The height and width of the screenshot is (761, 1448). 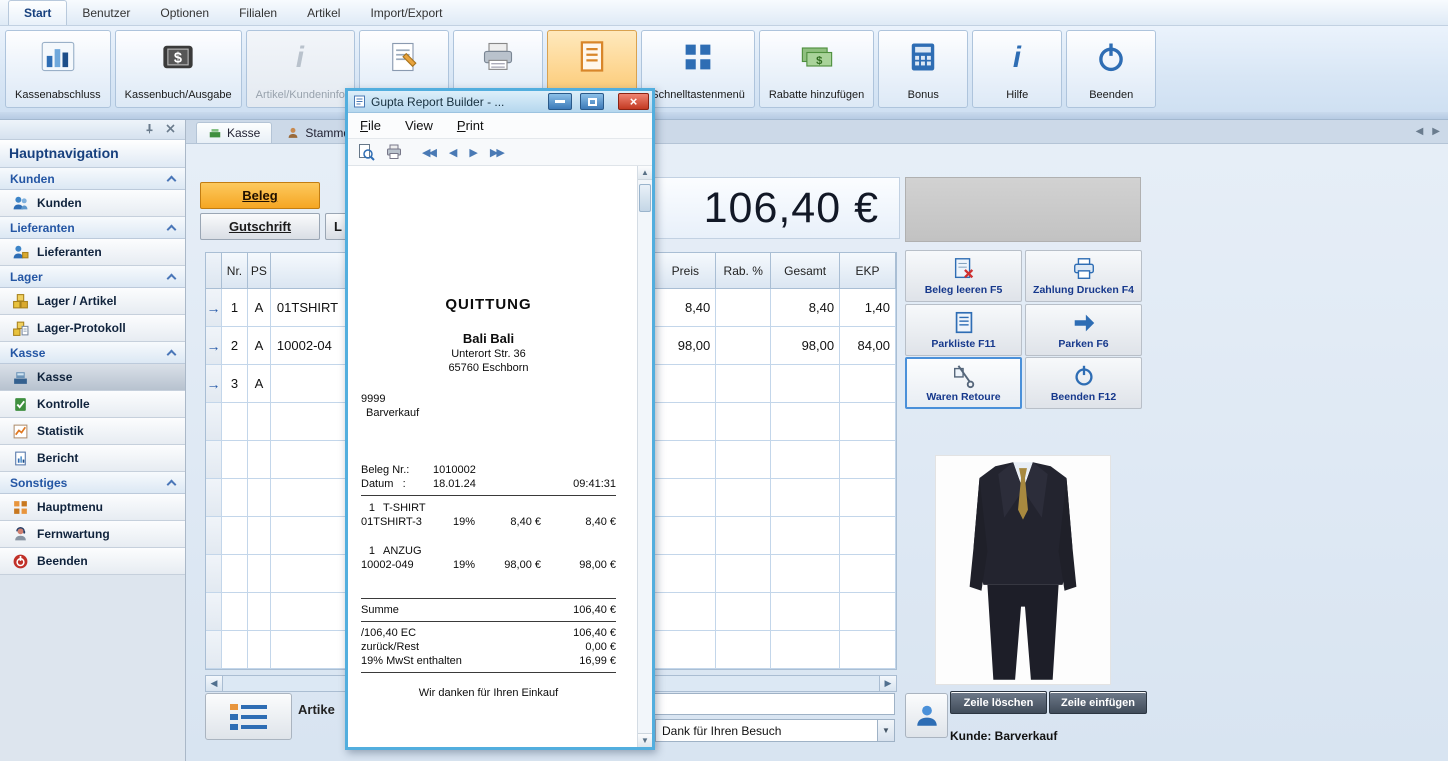 I want to click on gutschrift-button: Gutschrift, so click(x=260, y=226).